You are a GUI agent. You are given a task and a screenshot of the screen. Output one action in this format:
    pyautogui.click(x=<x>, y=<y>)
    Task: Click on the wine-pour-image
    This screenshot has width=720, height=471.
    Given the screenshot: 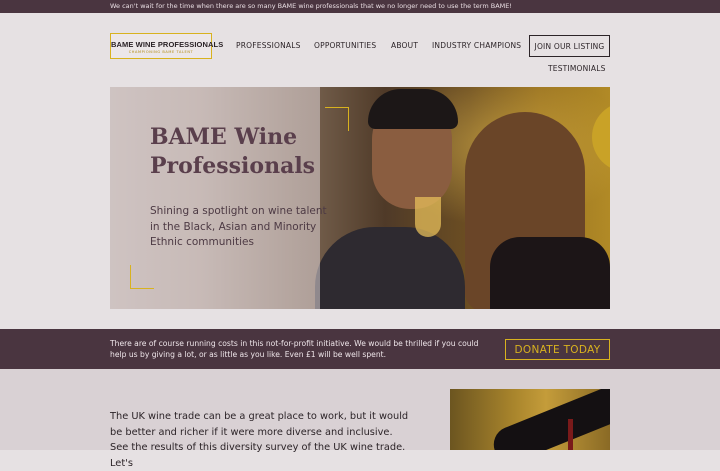 What is the action you would take?
    pyautogui.click(x=530, y=419)
    